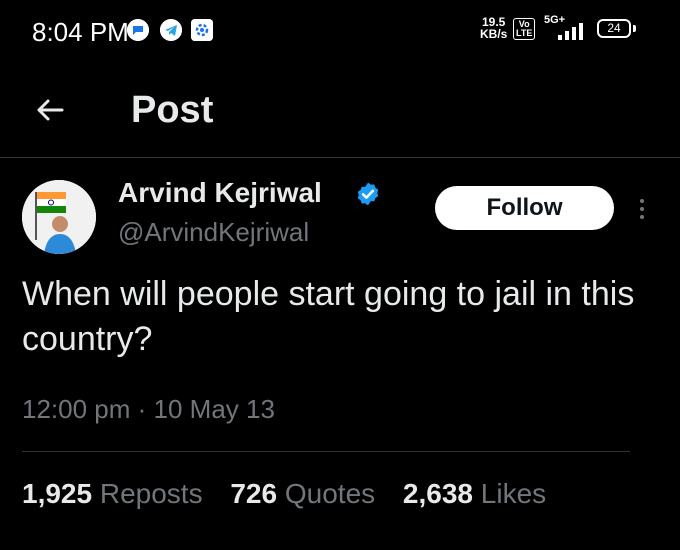  I want to click on divider, so click(326, 451).